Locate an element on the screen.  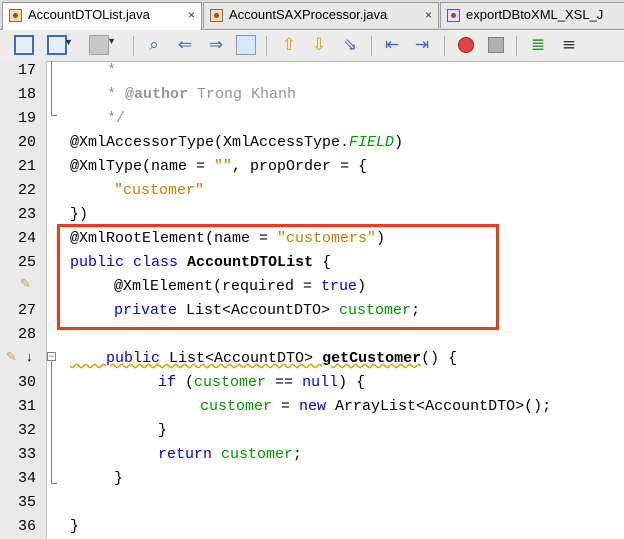
line-number: 34 is located at coordinates (26, 478).